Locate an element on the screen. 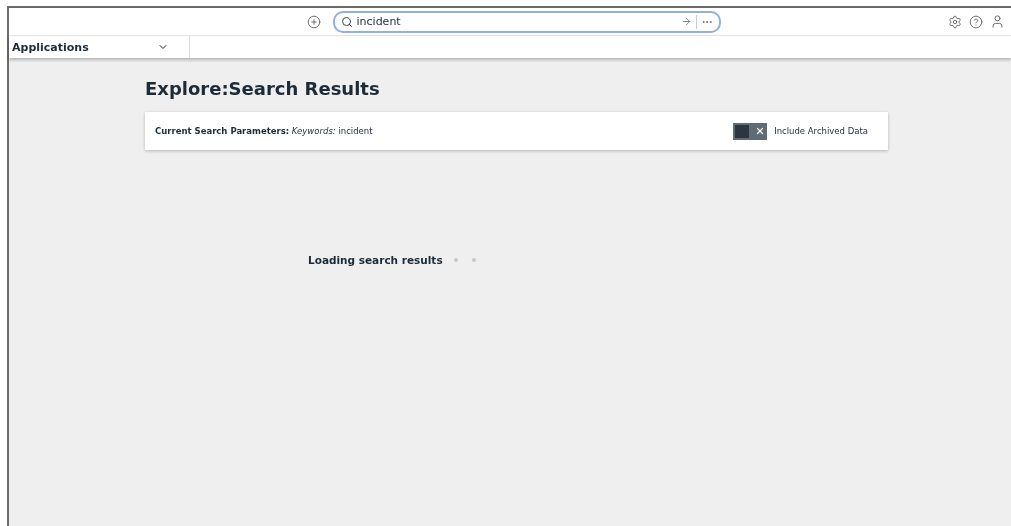 The image size is (1011, 526). arrow-right-icon is located at coordinates (686, 21).